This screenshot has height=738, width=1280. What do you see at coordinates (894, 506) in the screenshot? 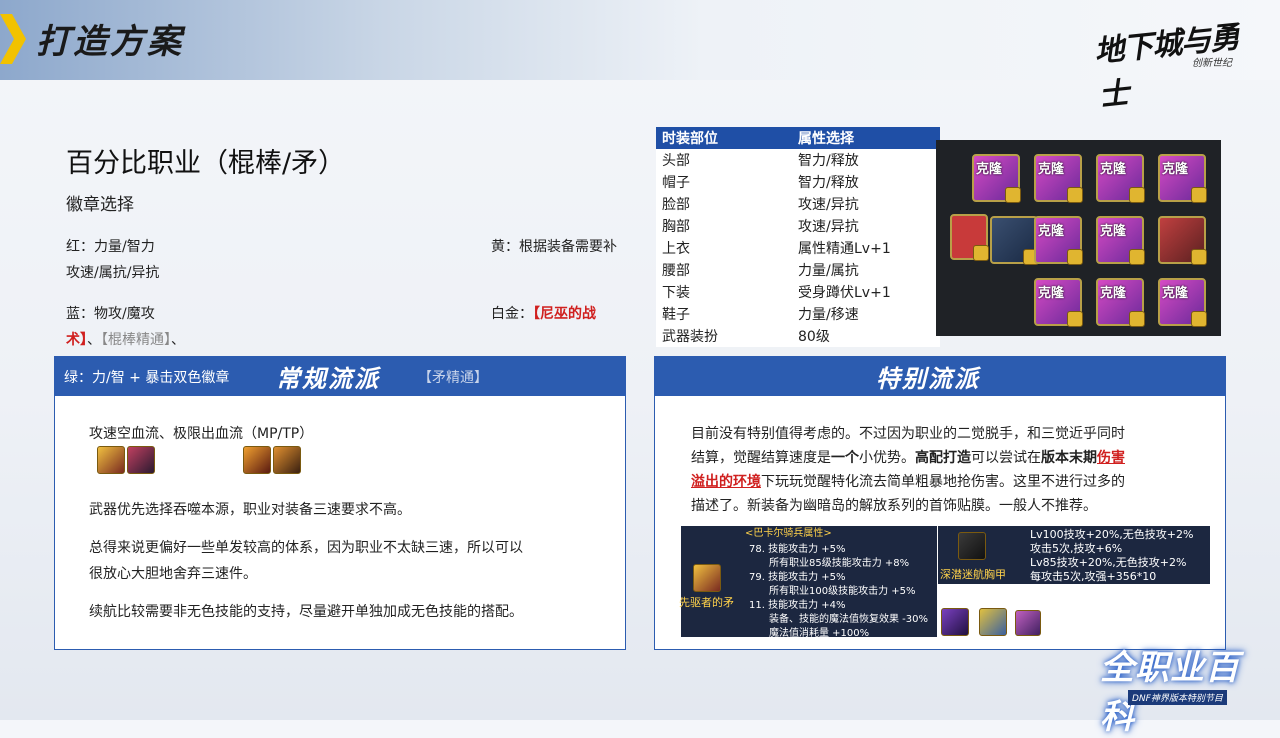
I see `paragraph-line: 描述了。新装备为幽暗岛的解放系列的首饰贴膜。一般人不推荐。` at bounding box center [894, 506].